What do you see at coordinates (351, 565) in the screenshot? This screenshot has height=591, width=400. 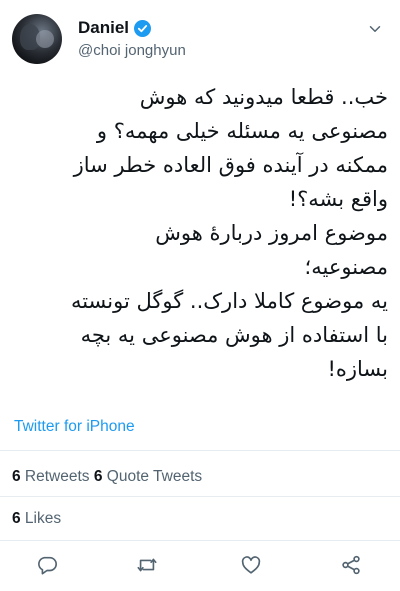 I see `share-icon` at bounding box center [351, 565].